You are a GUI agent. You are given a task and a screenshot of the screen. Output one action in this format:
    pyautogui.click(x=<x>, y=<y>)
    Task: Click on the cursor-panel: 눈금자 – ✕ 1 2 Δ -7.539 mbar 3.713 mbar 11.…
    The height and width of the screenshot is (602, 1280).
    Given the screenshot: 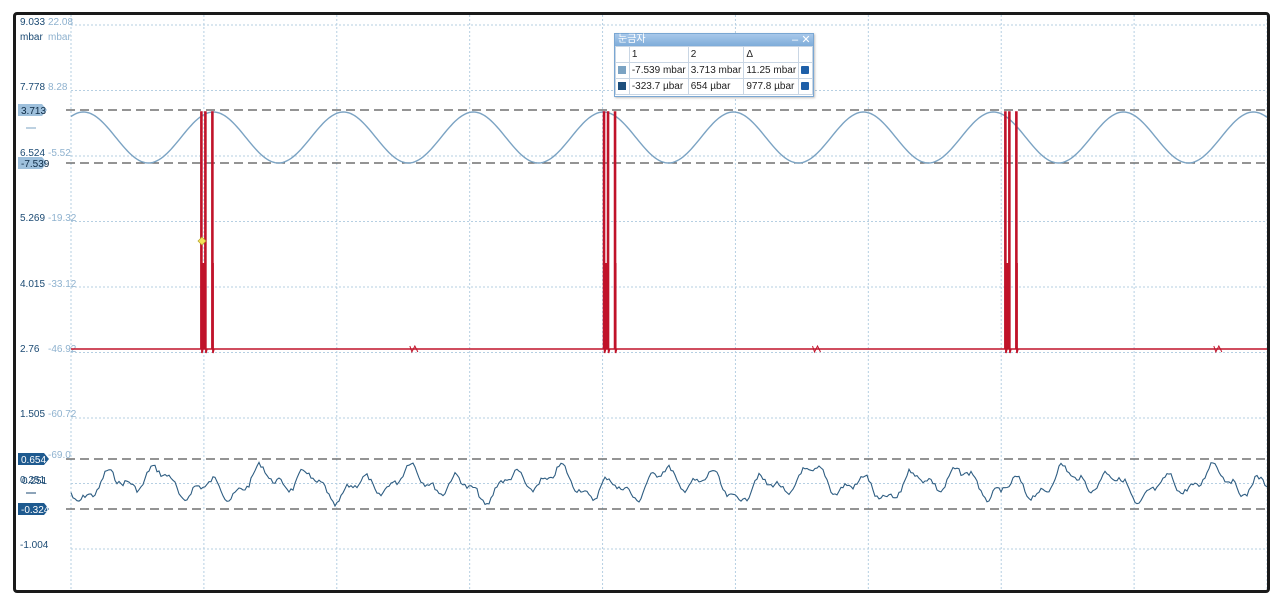 What is the action you would take?
    pyautogui.click(x=714, y=65)
    